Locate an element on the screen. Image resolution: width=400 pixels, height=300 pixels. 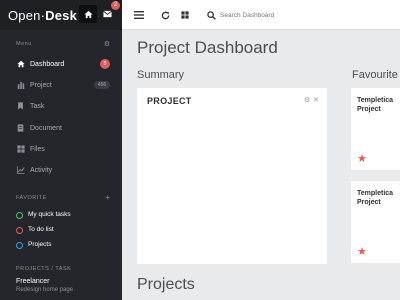
search-icon is located at coordinates (211, 15).